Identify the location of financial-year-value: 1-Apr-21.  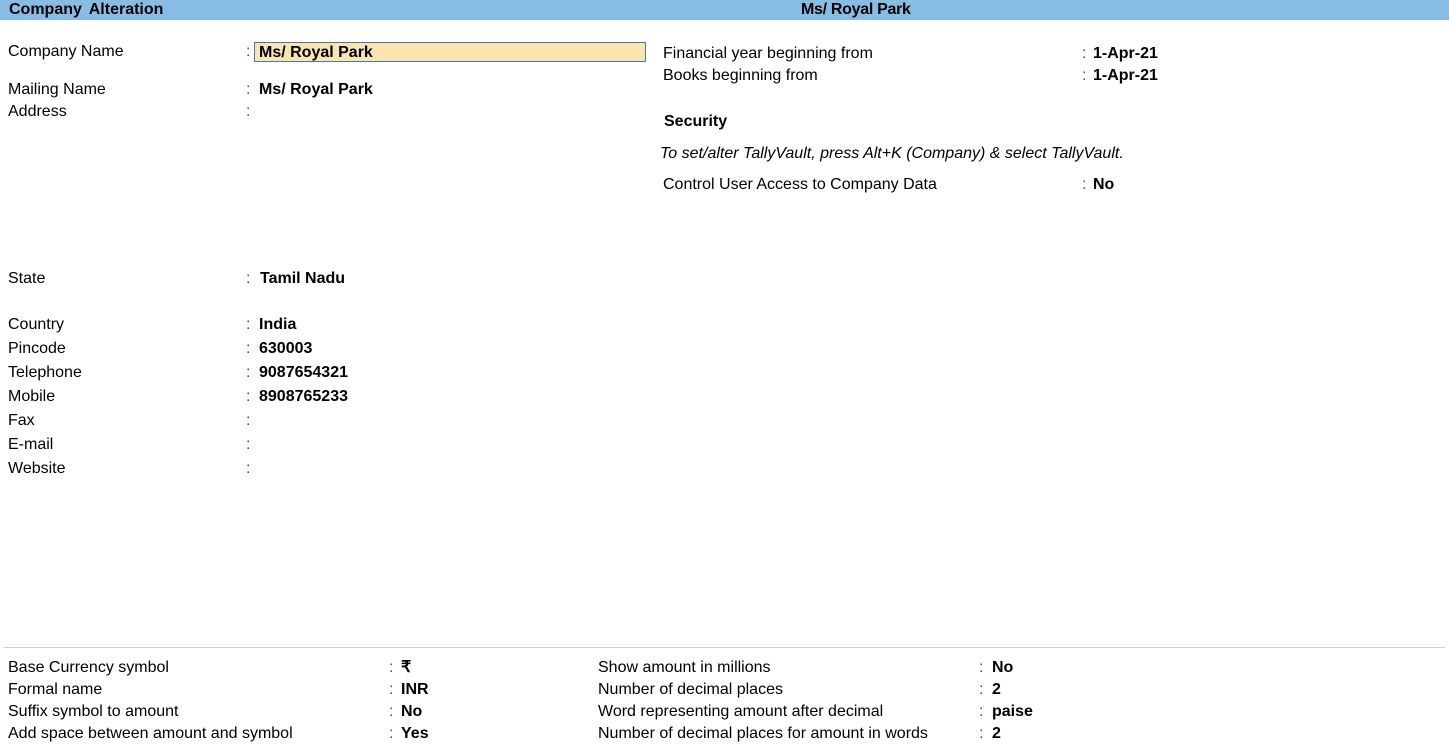
(1125, 54).